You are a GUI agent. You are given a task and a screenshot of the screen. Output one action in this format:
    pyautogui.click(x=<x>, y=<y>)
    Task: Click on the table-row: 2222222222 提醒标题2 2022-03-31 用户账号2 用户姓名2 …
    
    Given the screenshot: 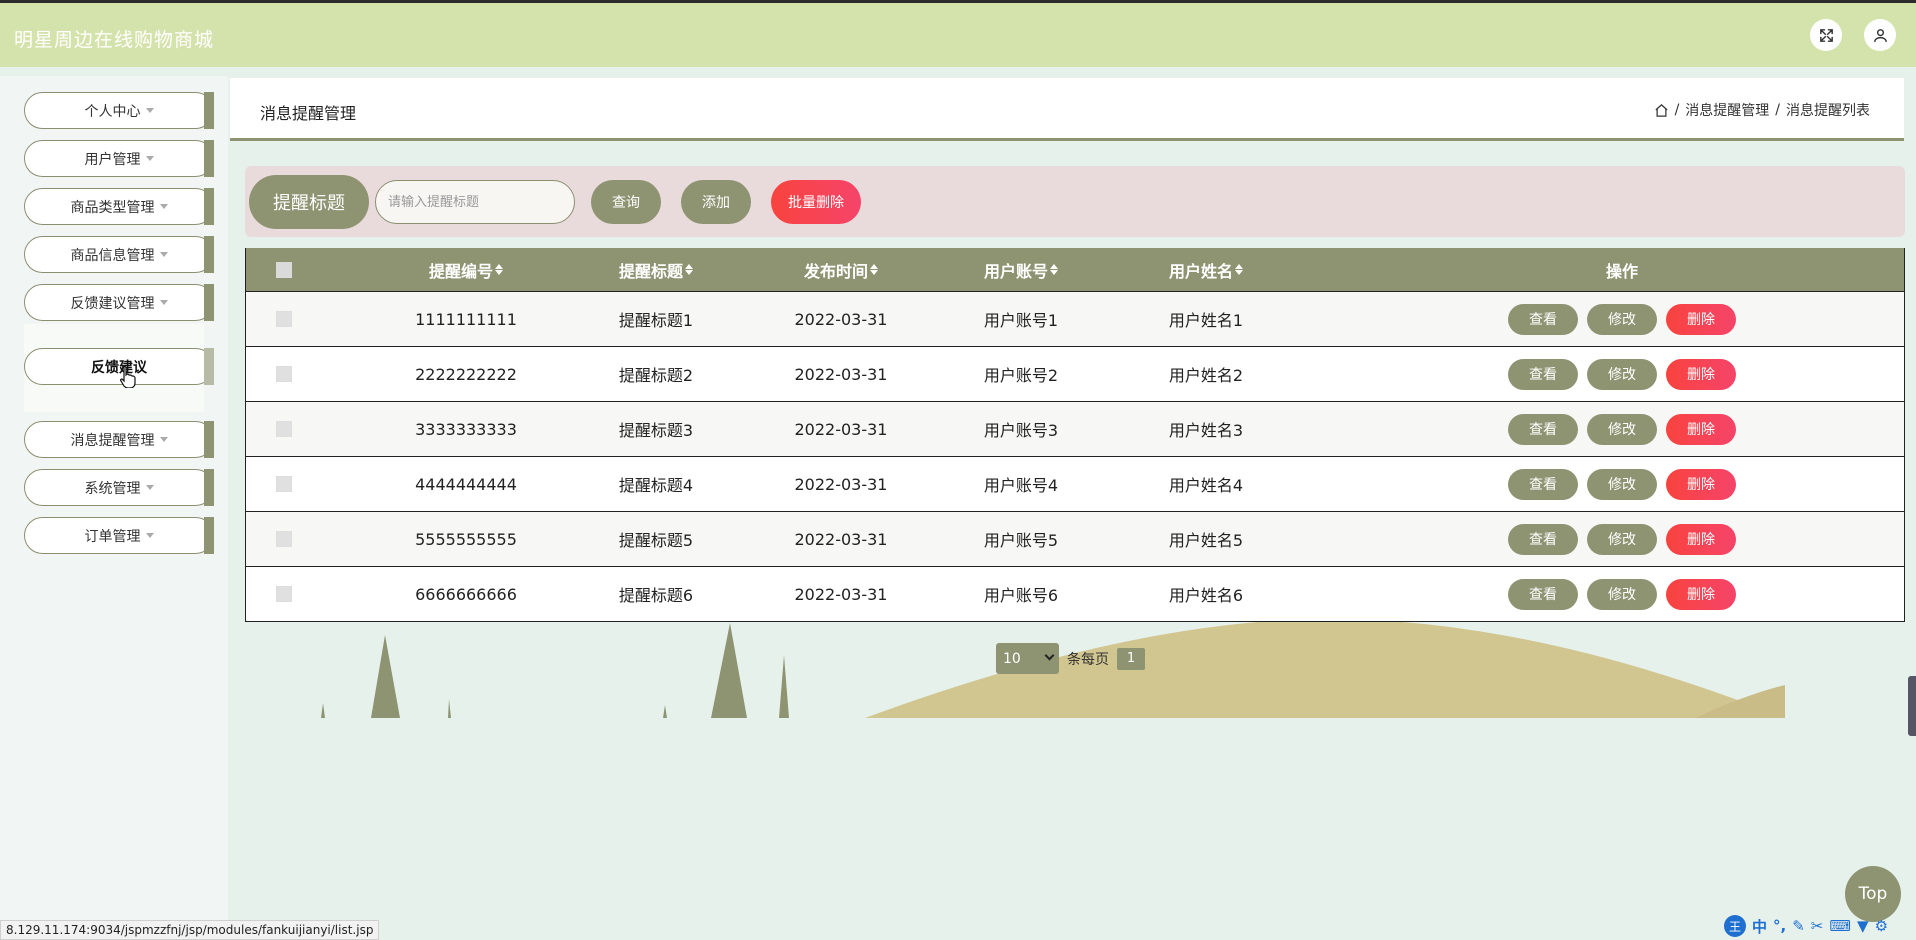 What is the action you would take?
    pyautogui.click(x=1075, y=373)
    